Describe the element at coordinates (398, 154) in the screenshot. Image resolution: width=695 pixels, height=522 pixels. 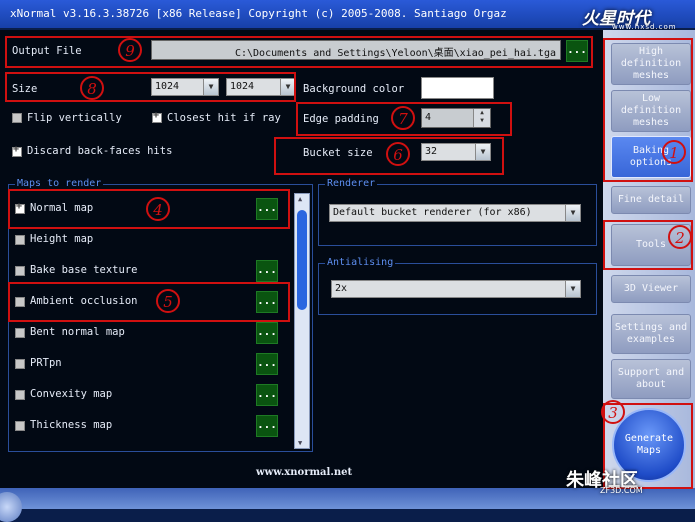
I see `annotation-number: 6` at that location.